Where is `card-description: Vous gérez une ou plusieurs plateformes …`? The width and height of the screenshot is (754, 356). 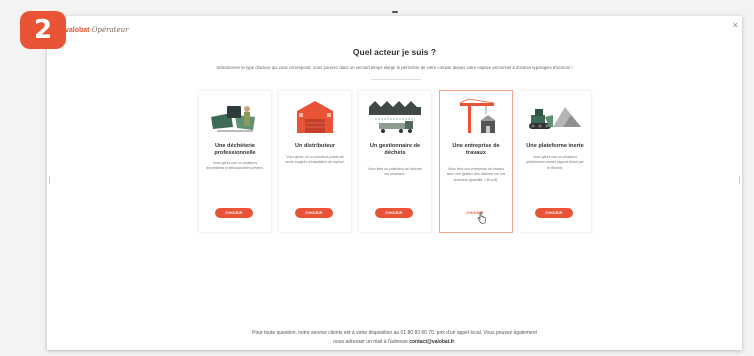
card-description: Vous gérez une ou plusieurs plateformes … is located at coordinates (555, 162).